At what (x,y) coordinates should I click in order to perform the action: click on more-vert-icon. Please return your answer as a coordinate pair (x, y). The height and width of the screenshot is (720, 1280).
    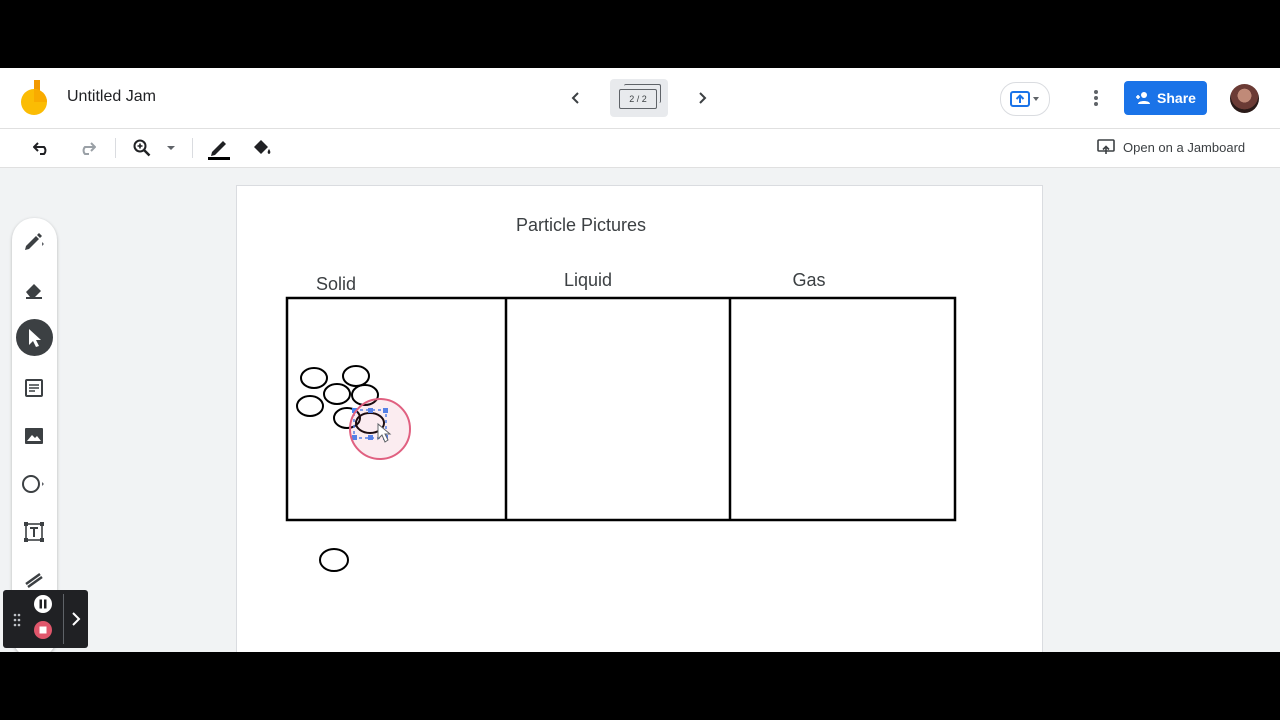
    Looking at the image, I should click on (1096, 98).